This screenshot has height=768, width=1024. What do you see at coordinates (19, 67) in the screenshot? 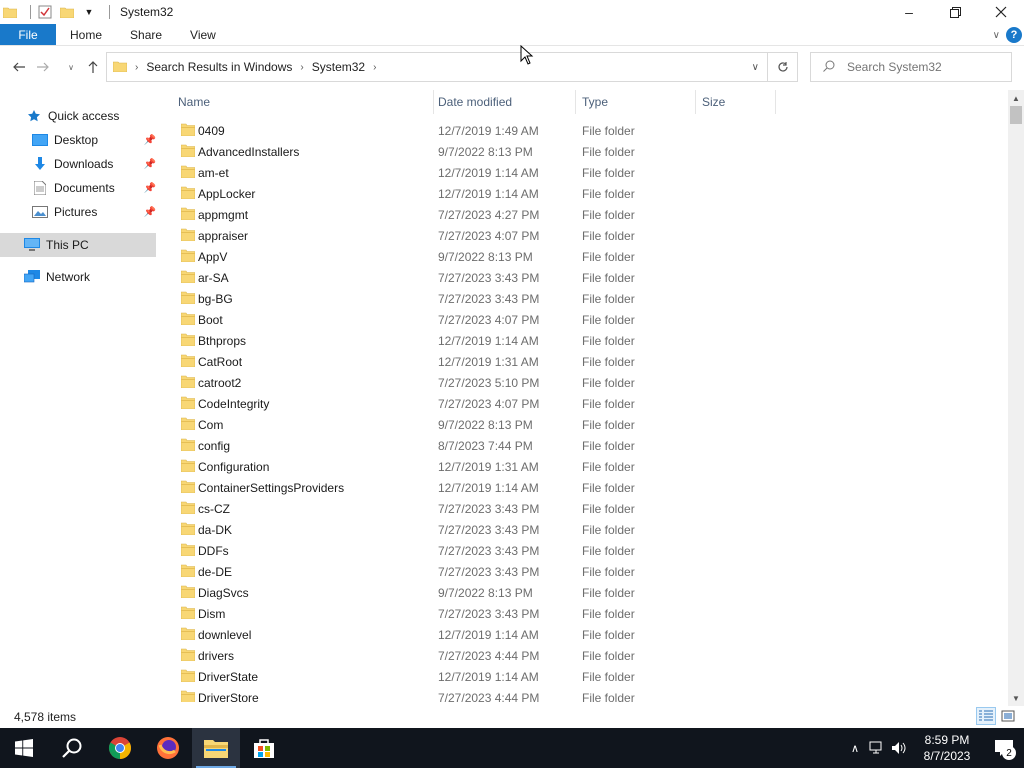
I see `back-button` at bounding box center [19, 67].